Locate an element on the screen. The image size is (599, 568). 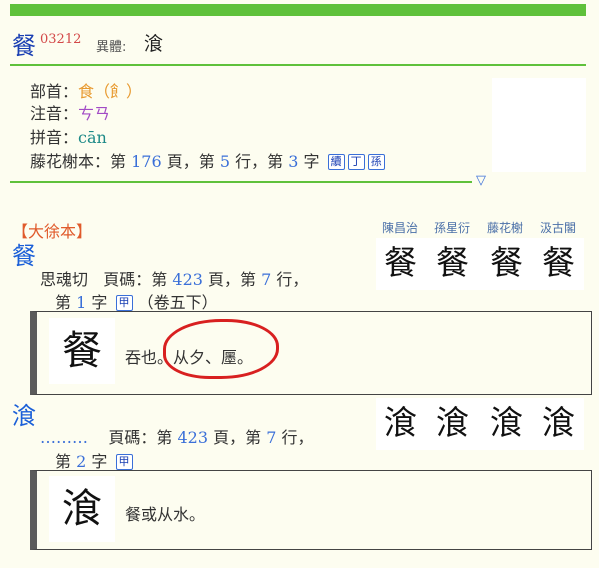
char-code: 03212 is located at coordinates (61, 39).